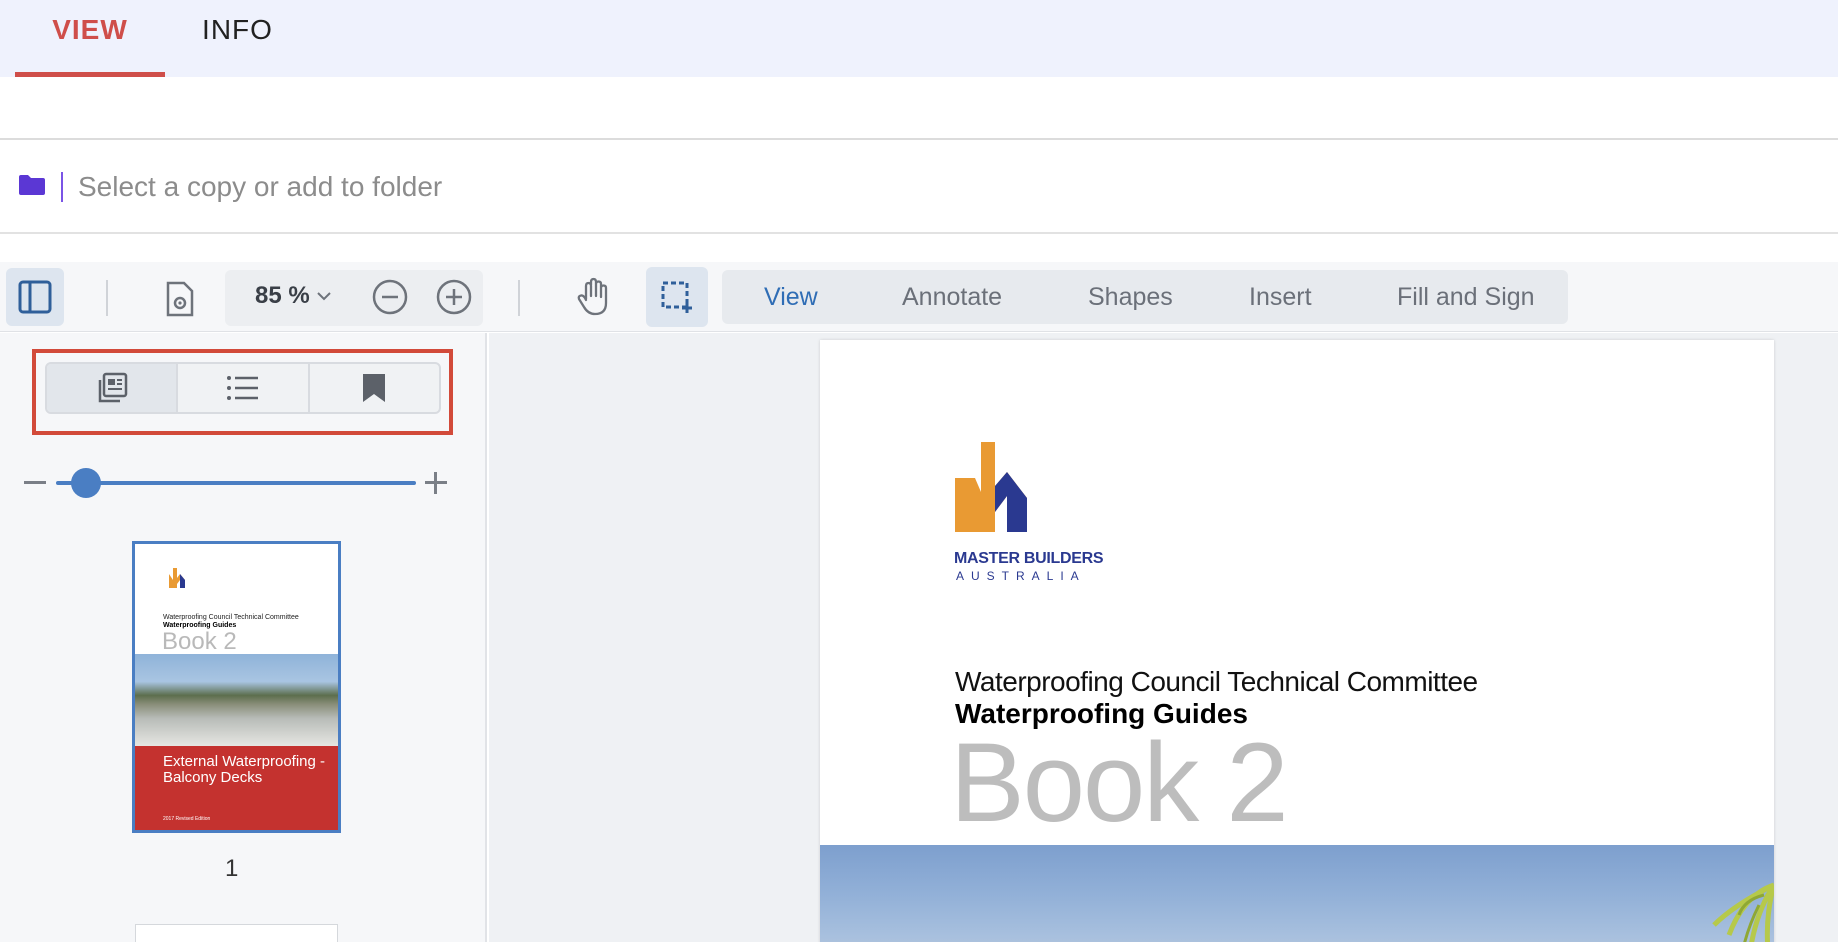 The image size is (1838, 942). Describe the element at coordinates (32, 185) in the screenshot. I see `folder-icon` at that location.